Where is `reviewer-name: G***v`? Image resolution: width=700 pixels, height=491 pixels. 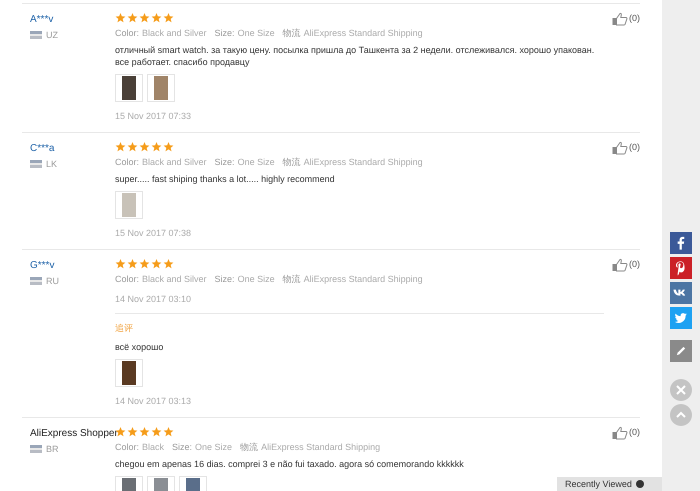 reviewer-name: G***v is located at coordinates (42, 266).